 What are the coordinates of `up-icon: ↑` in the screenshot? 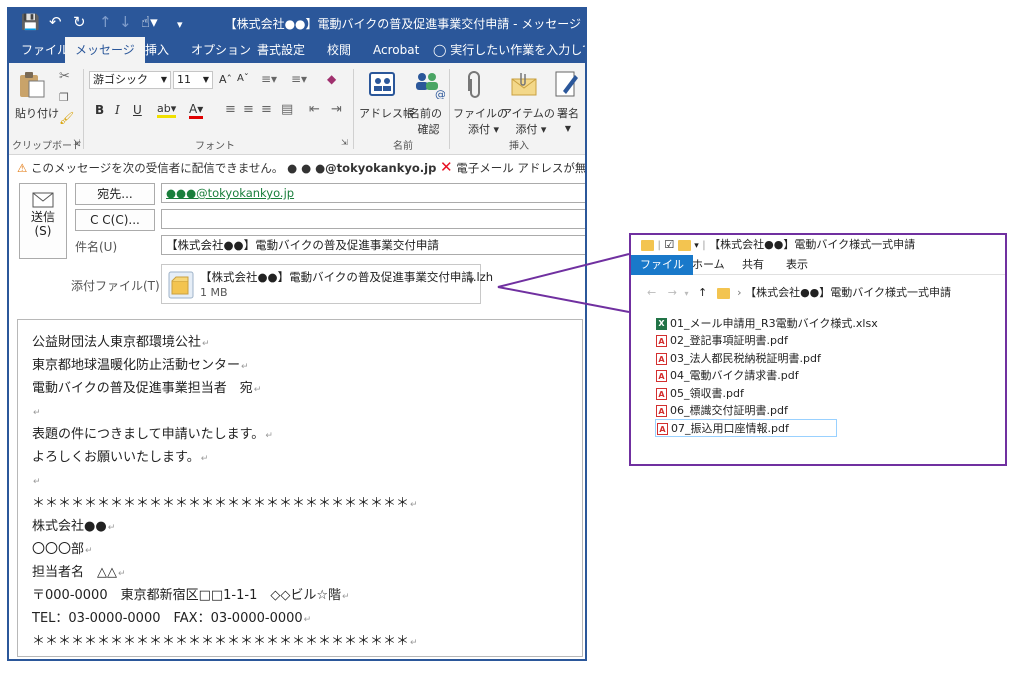 It's located at (702, 292).